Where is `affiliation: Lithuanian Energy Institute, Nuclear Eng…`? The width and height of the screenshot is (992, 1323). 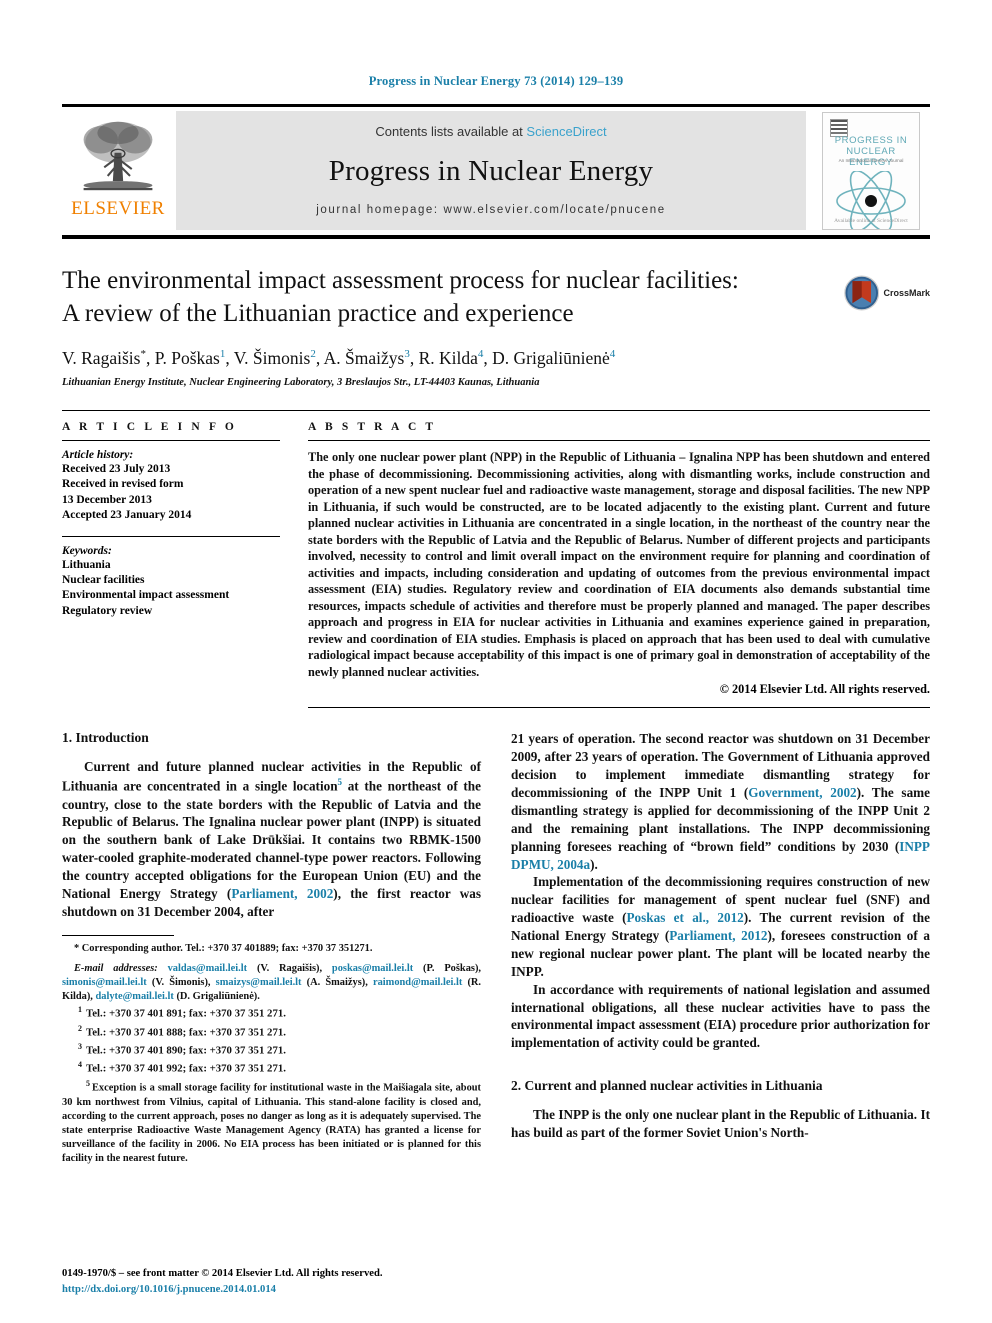 affiliation: Lithuanian Energy Institute, Nuclear Eng… is located at coordinates (301, 382).